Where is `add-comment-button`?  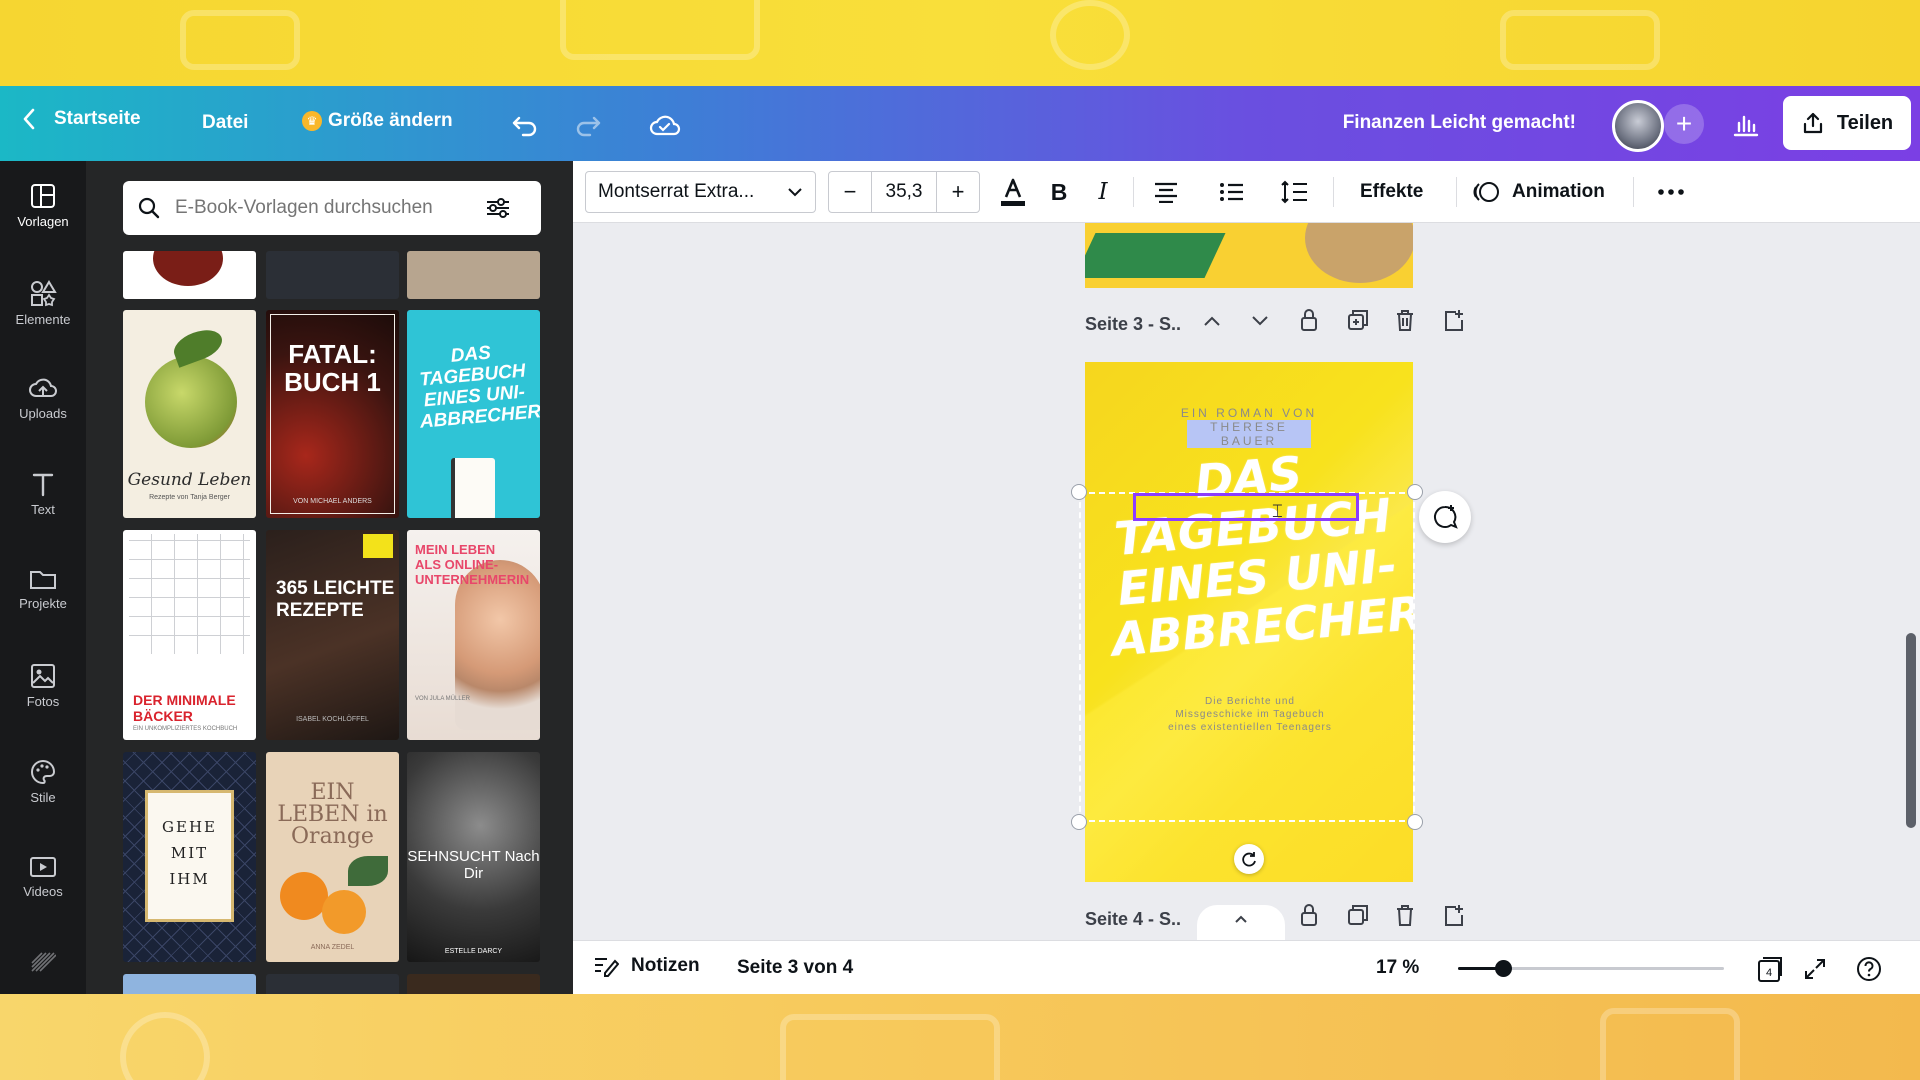
add-comment-button is located at coordinates (1445, 517).